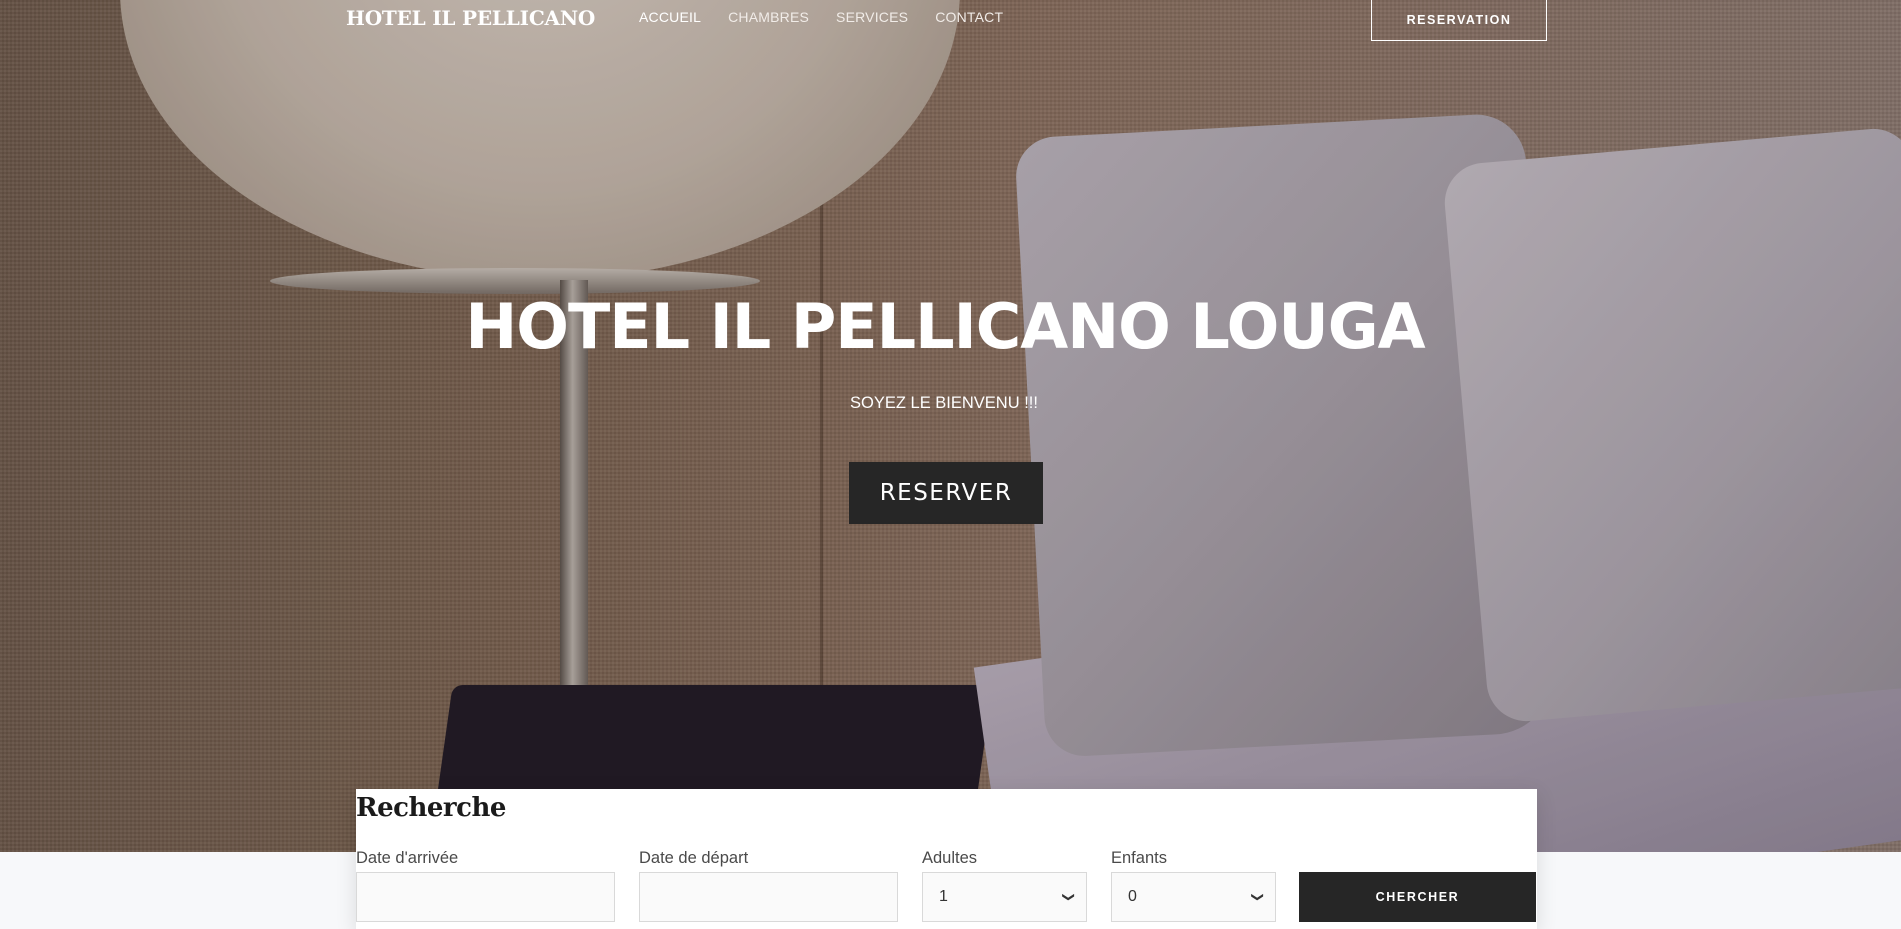 Image resolution: width=1901 pixels, height=929 pixels. I want to click on children-select-value: 0, so click(1132, 896).